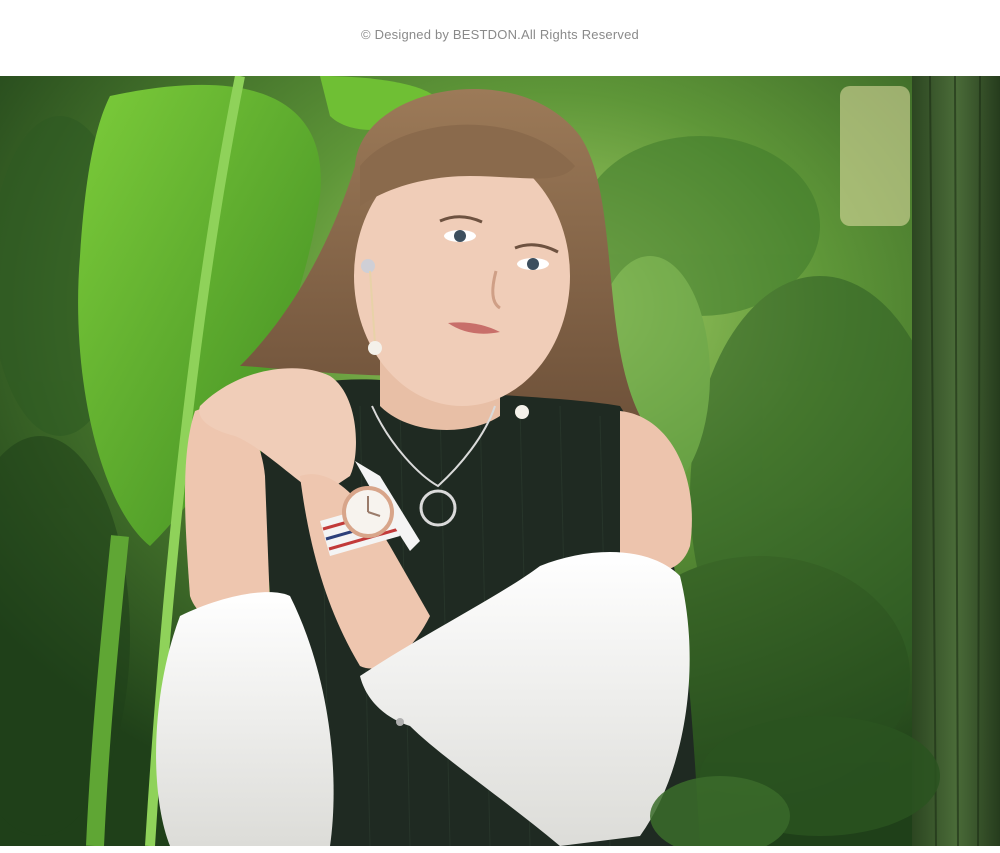 Image resolution: width=1000 pixels, height=853 pixels. What do you see at coordinates (368, 266) in the screenshot?
I see `earring-stud` at bounding box center [368, 266].